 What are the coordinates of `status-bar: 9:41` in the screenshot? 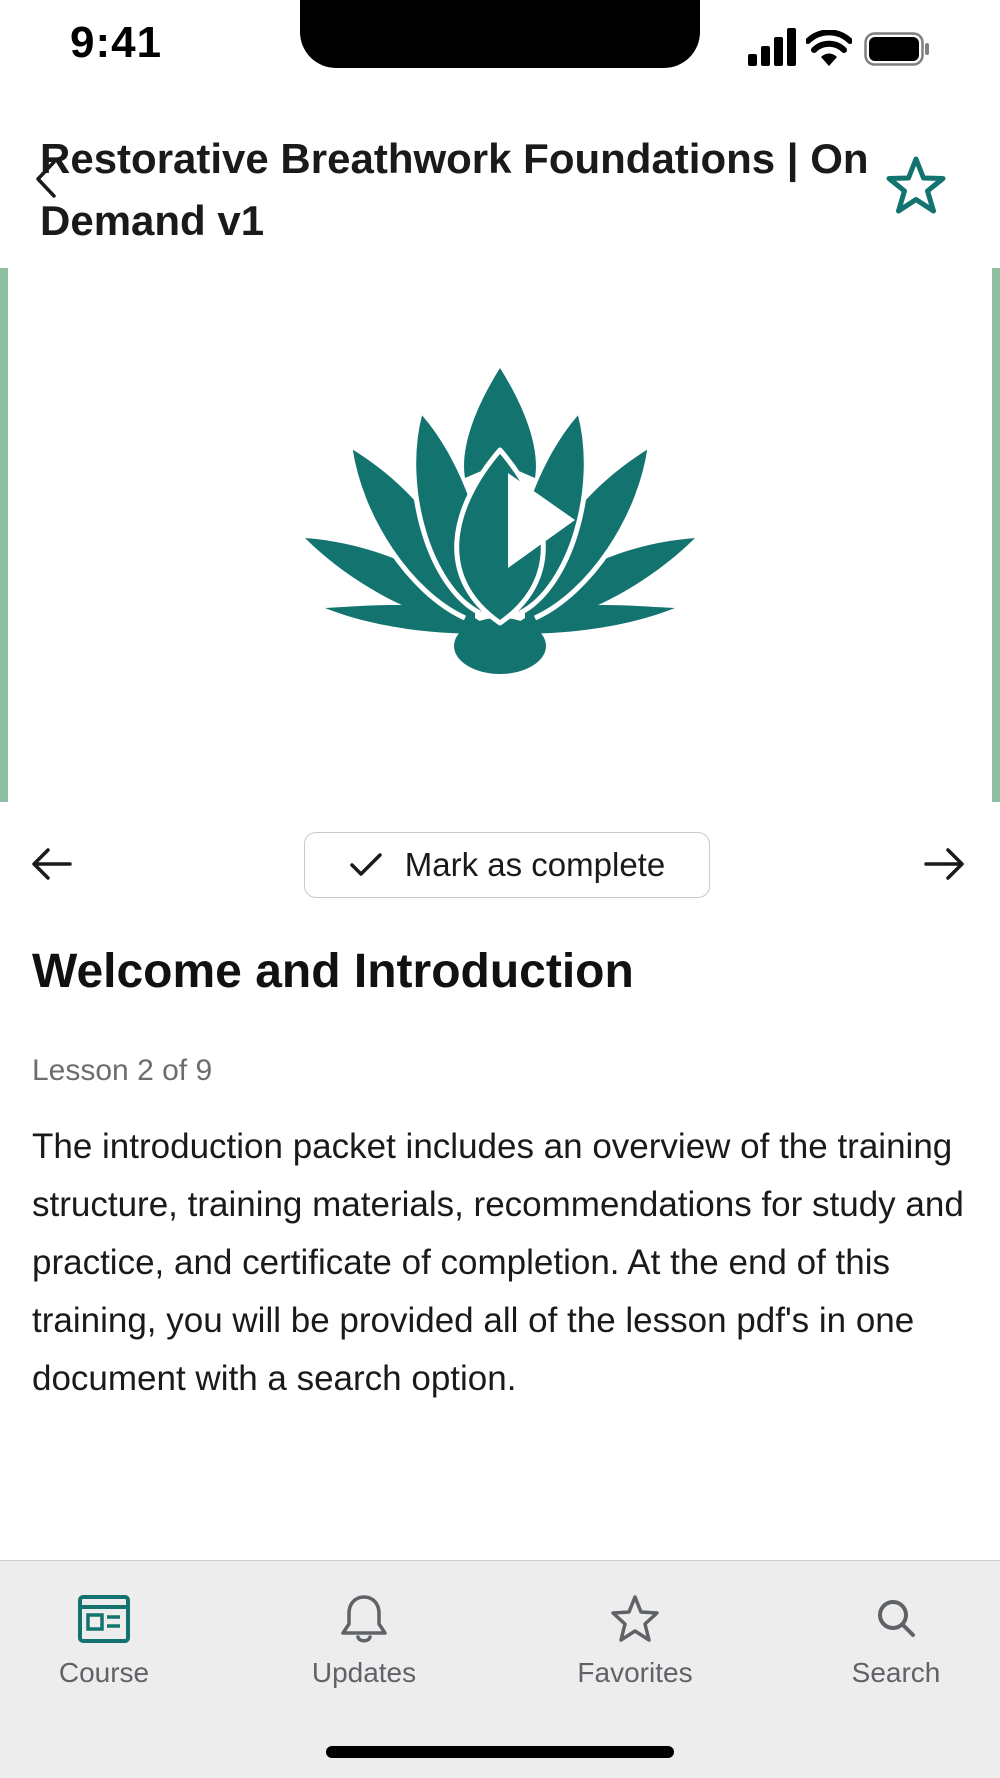 It's located at (500, 50).